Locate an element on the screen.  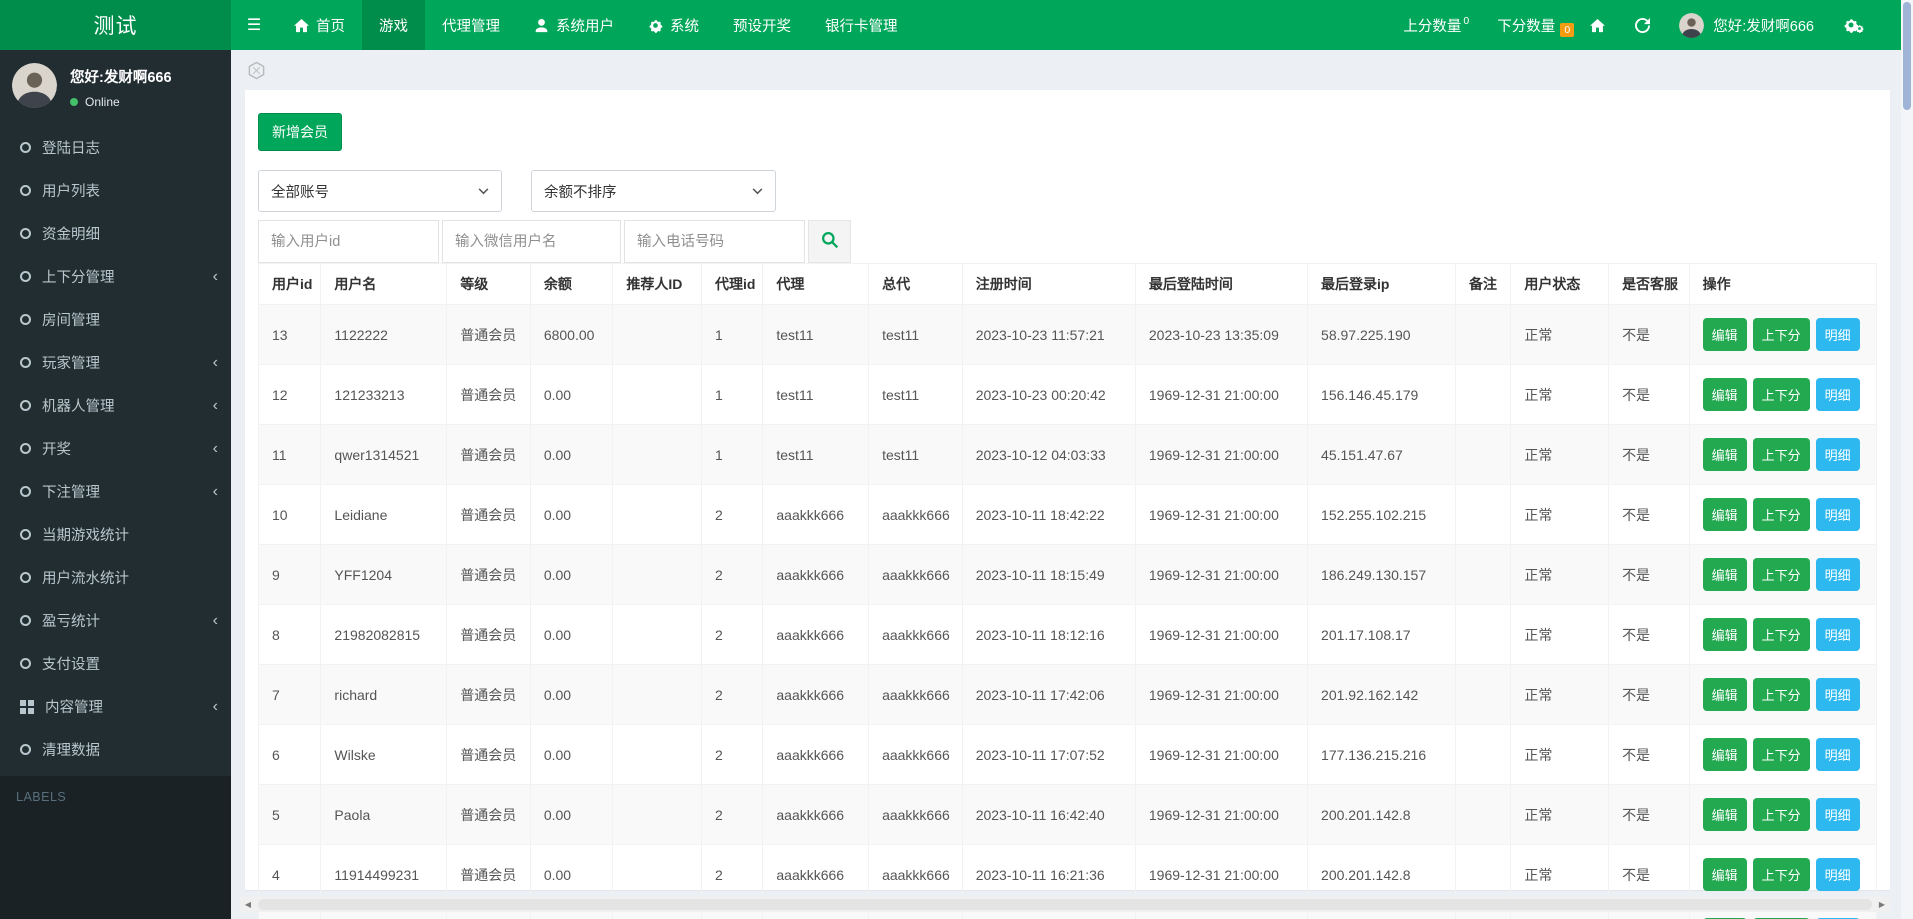
brand-logo: 测试 is located at coordinates (115, 25).